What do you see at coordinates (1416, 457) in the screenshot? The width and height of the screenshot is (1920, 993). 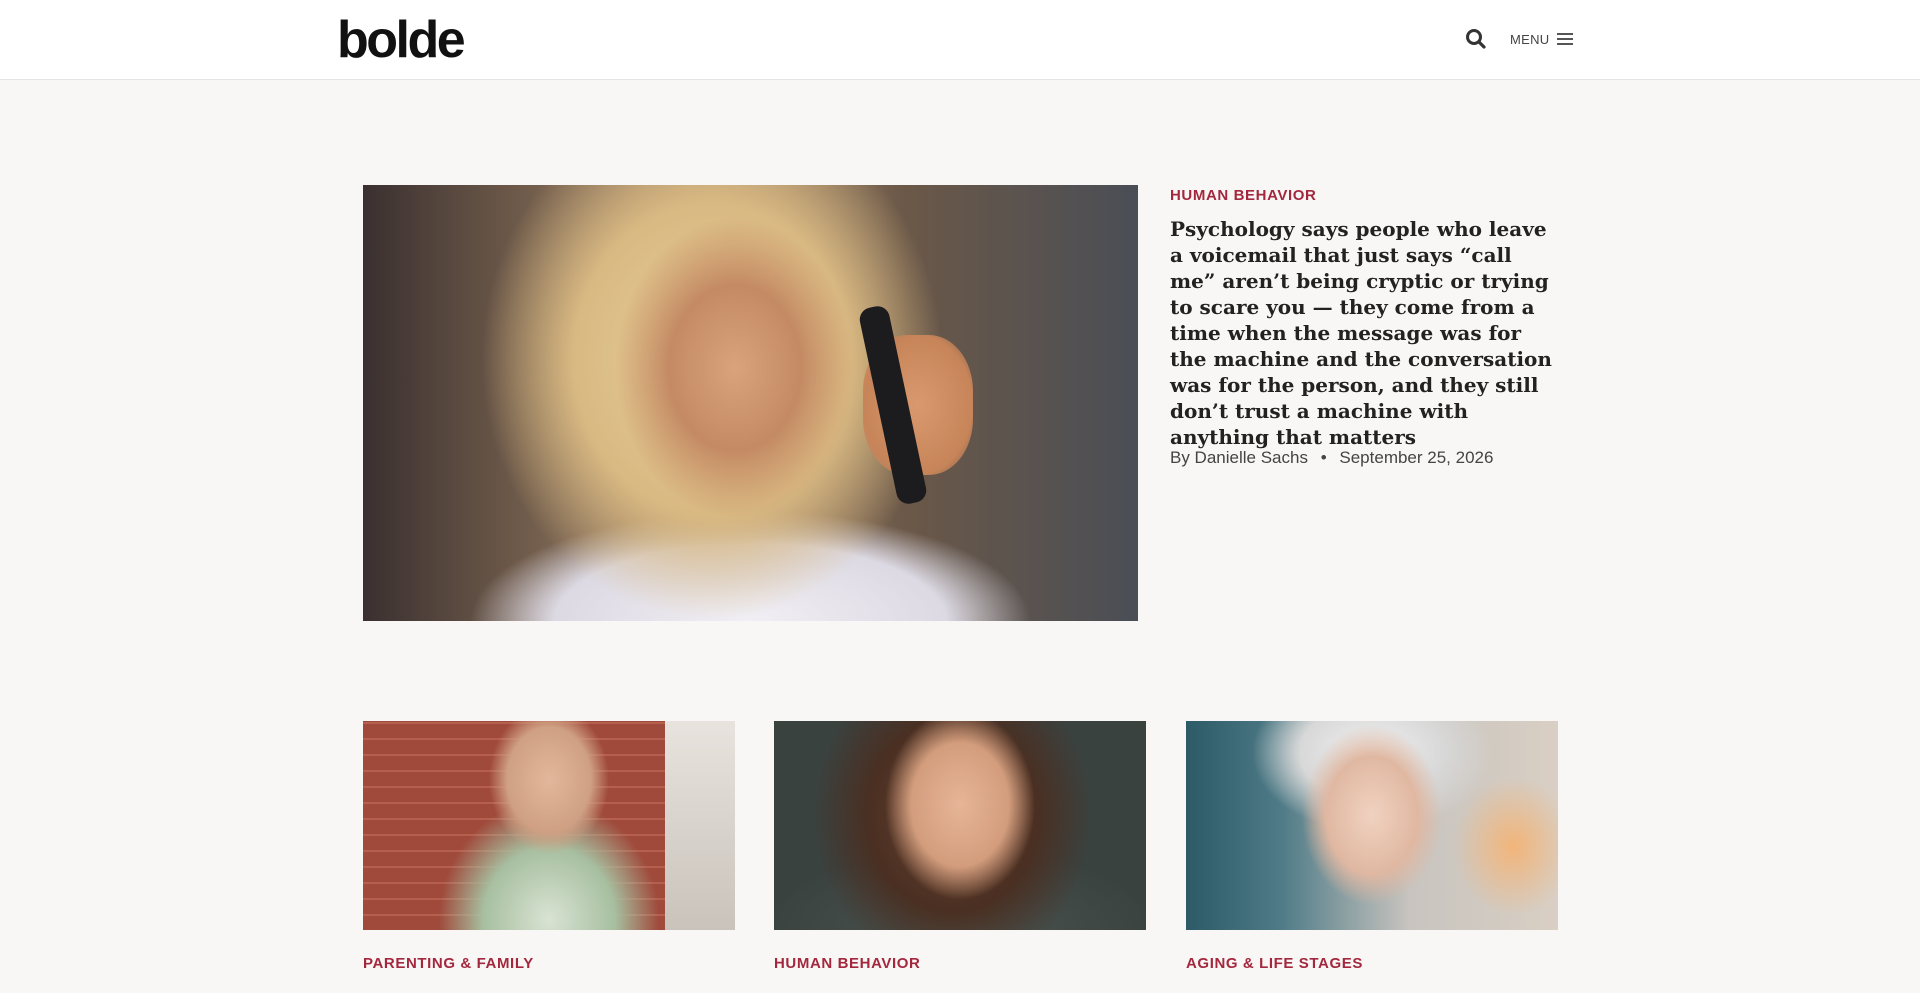 I see `article-date: September 25, 2026` at bounding box center [1416, 457].